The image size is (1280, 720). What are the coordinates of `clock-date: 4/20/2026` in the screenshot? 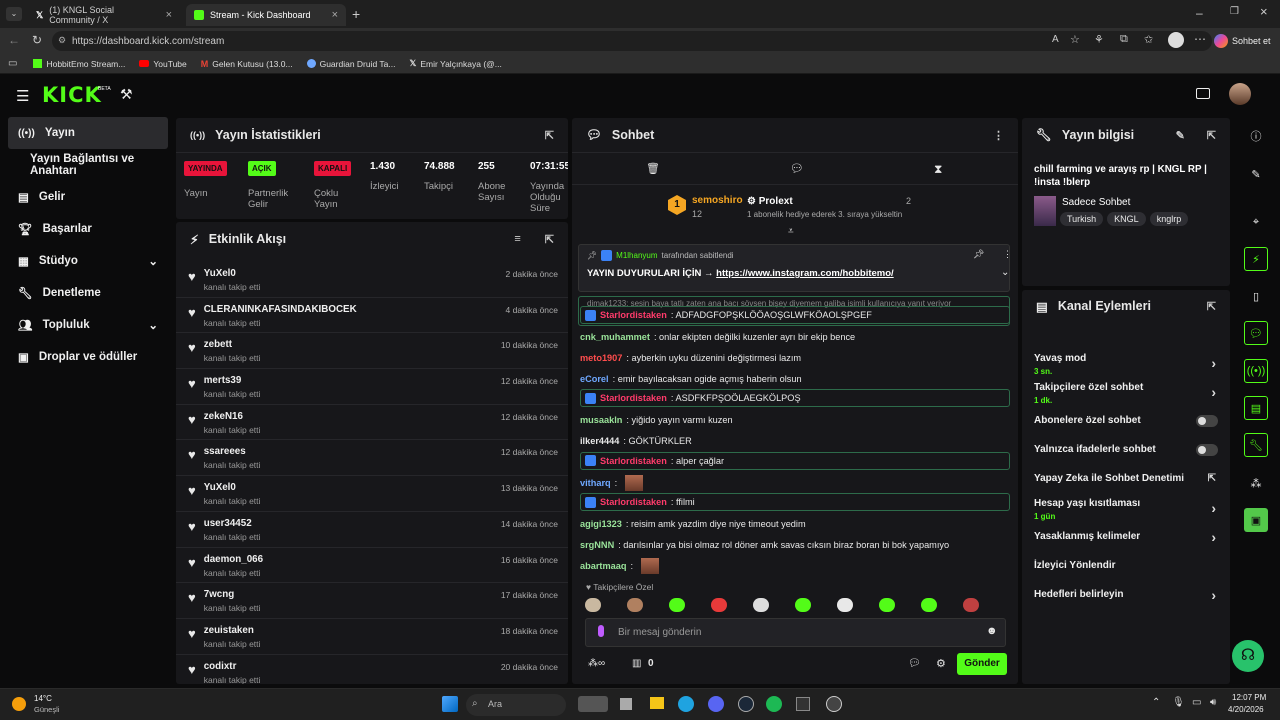 It's located at (1246, 709).